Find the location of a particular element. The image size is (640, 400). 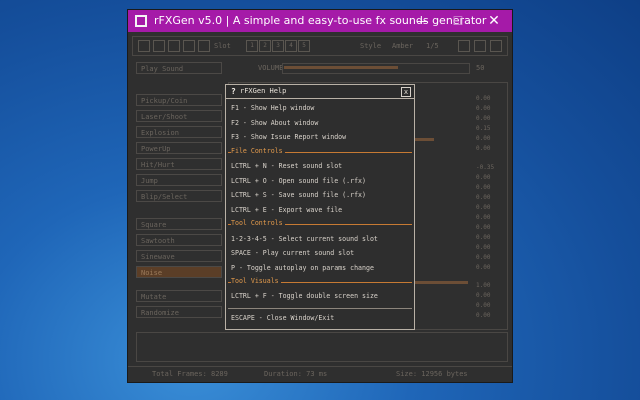

help-line: LCTRL + F - Toggle double screen size is located at coordinates (304, 296).